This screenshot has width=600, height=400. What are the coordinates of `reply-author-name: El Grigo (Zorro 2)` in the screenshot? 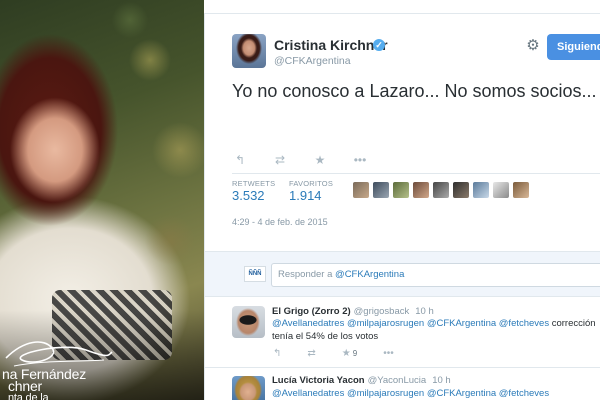 It's located at (311, 311).